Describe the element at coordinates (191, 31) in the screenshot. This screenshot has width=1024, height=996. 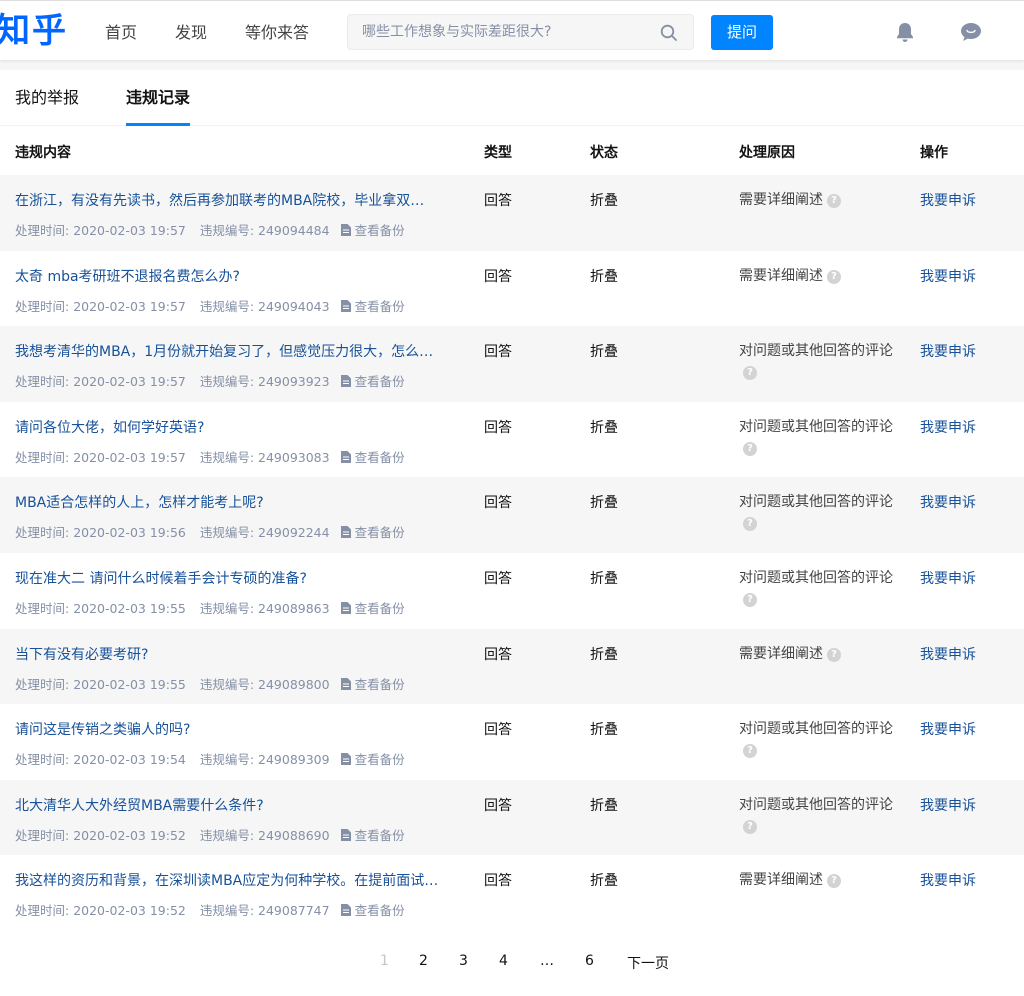
I see `nav-discover: 发现` at that location.